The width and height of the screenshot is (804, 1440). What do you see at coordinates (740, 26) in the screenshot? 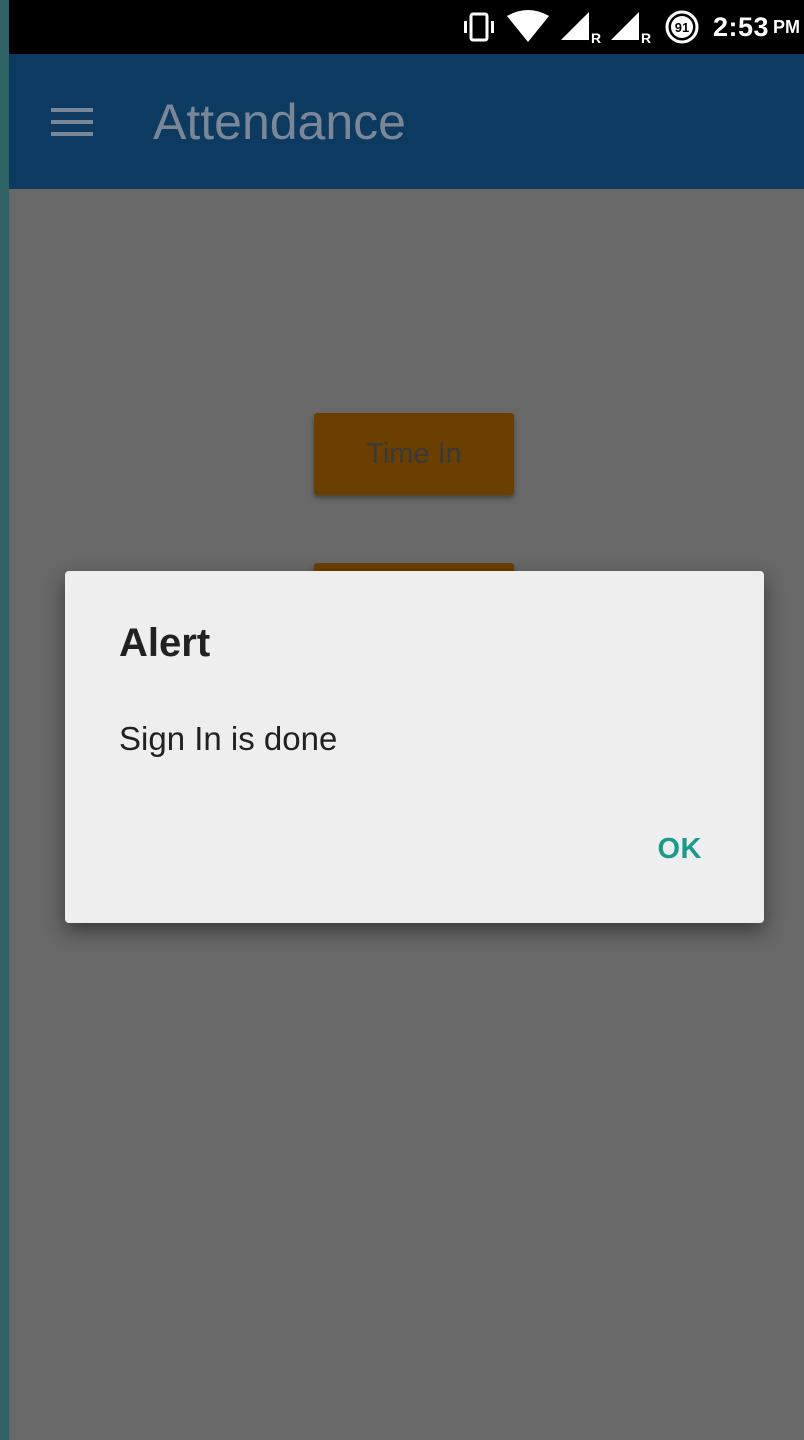
I see `status-time: 2:53` at bounding box center [740, 26].